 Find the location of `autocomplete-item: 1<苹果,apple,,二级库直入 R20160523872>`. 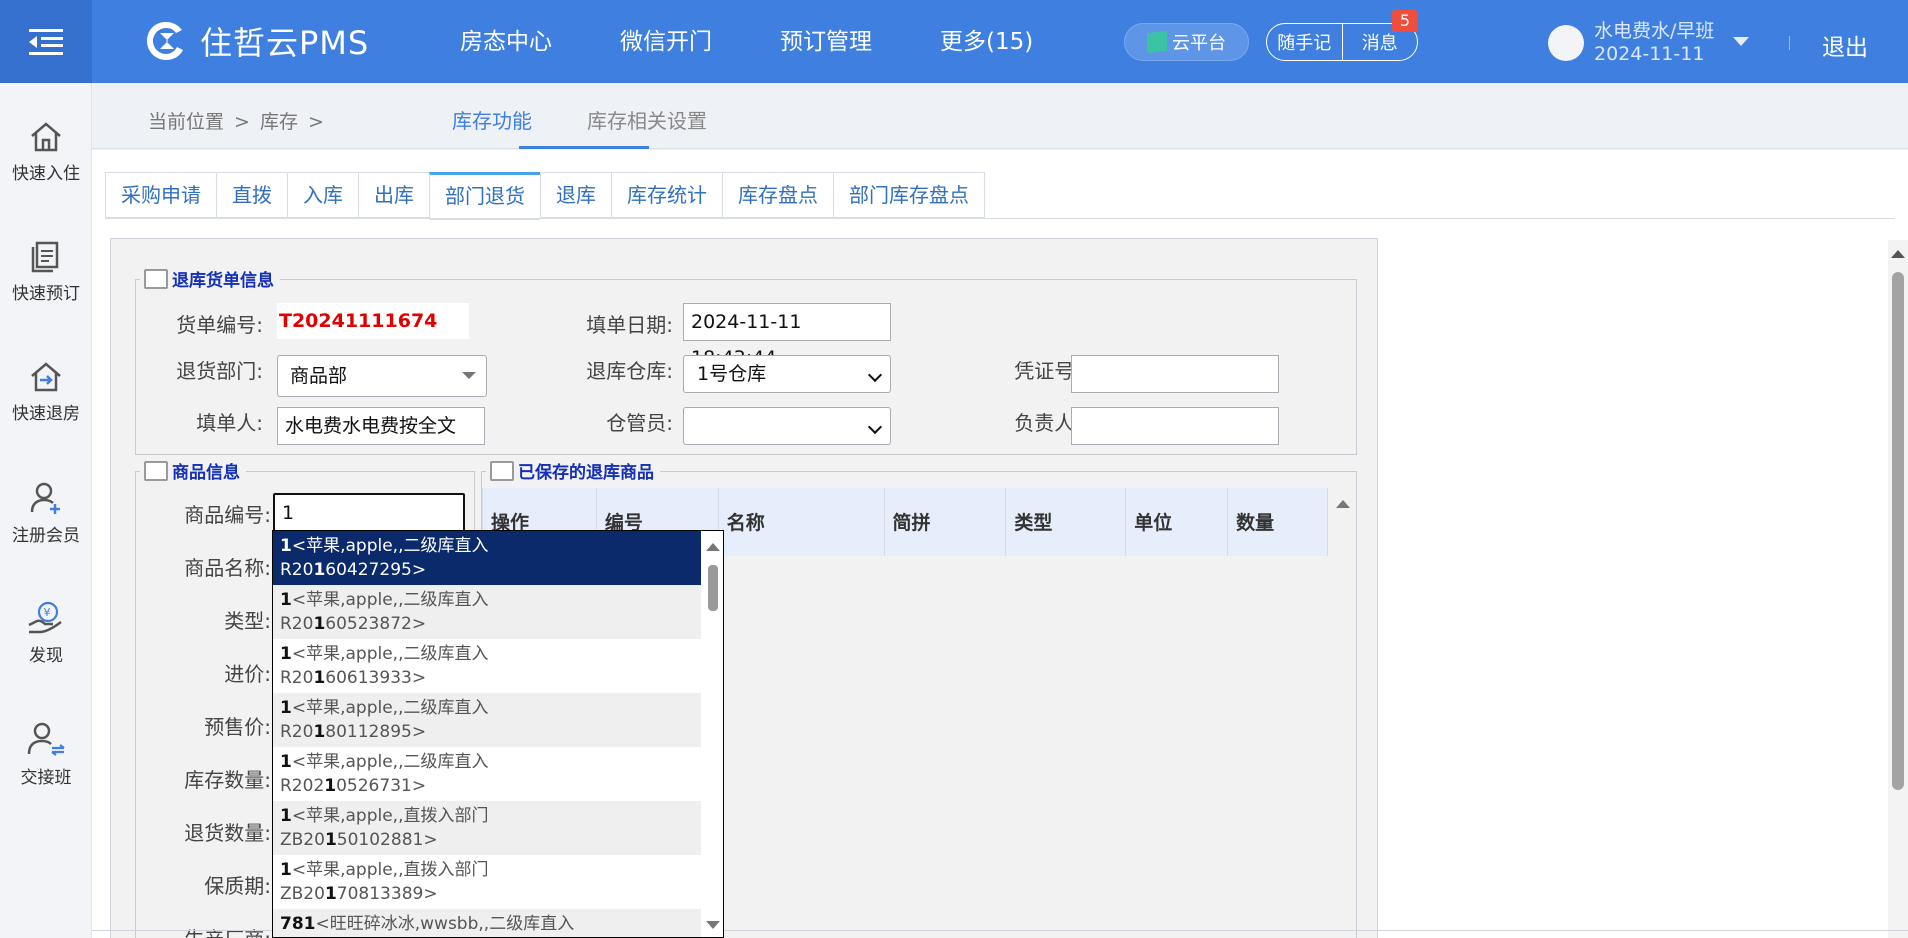

autocomplete-item: 1<苹果,apple,,二级库直入 R20160523872> is located at coordinates (487, 612).